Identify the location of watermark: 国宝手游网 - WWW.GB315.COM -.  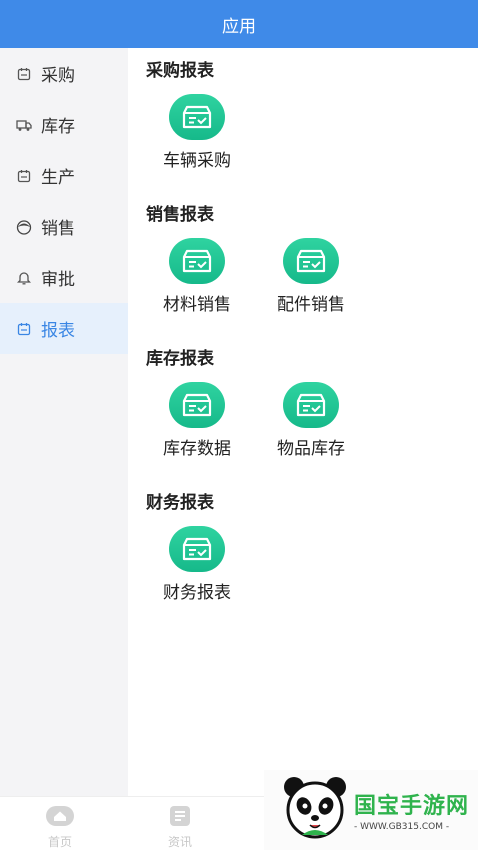
(371, 810).